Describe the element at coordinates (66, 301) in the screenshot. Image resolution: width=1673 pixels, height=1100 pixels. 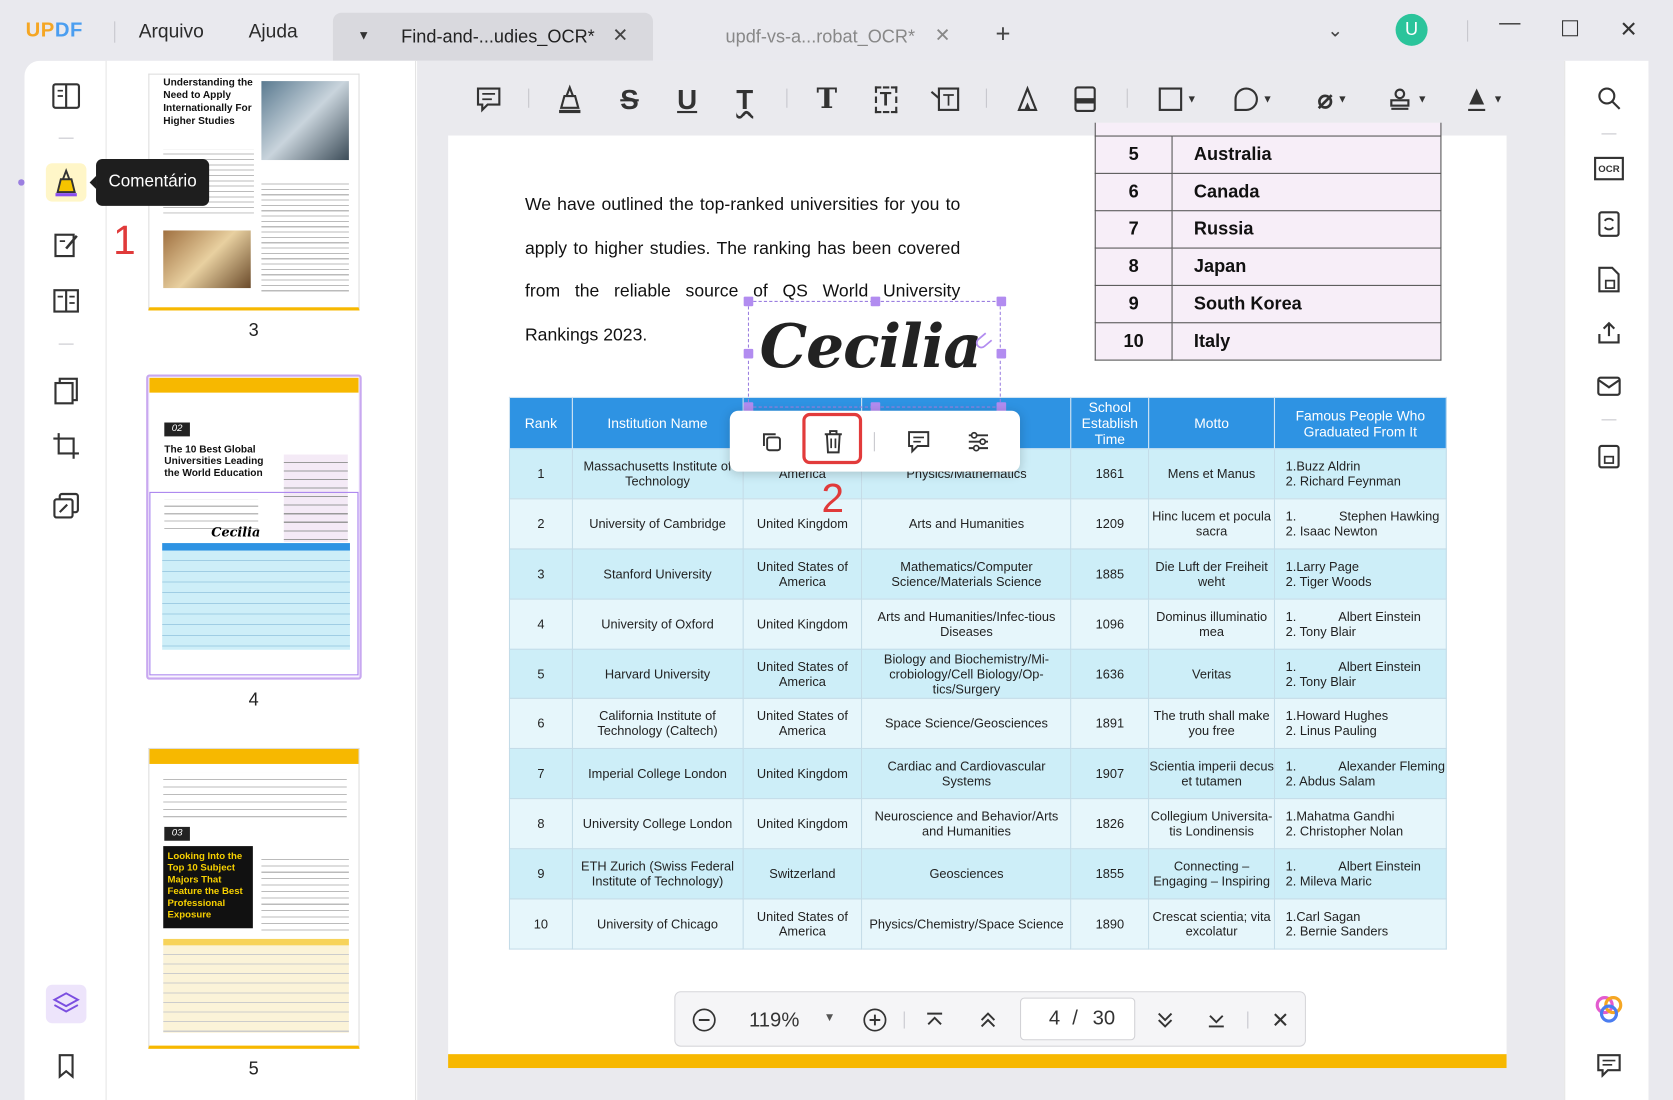
I see `form-icon` at that location.